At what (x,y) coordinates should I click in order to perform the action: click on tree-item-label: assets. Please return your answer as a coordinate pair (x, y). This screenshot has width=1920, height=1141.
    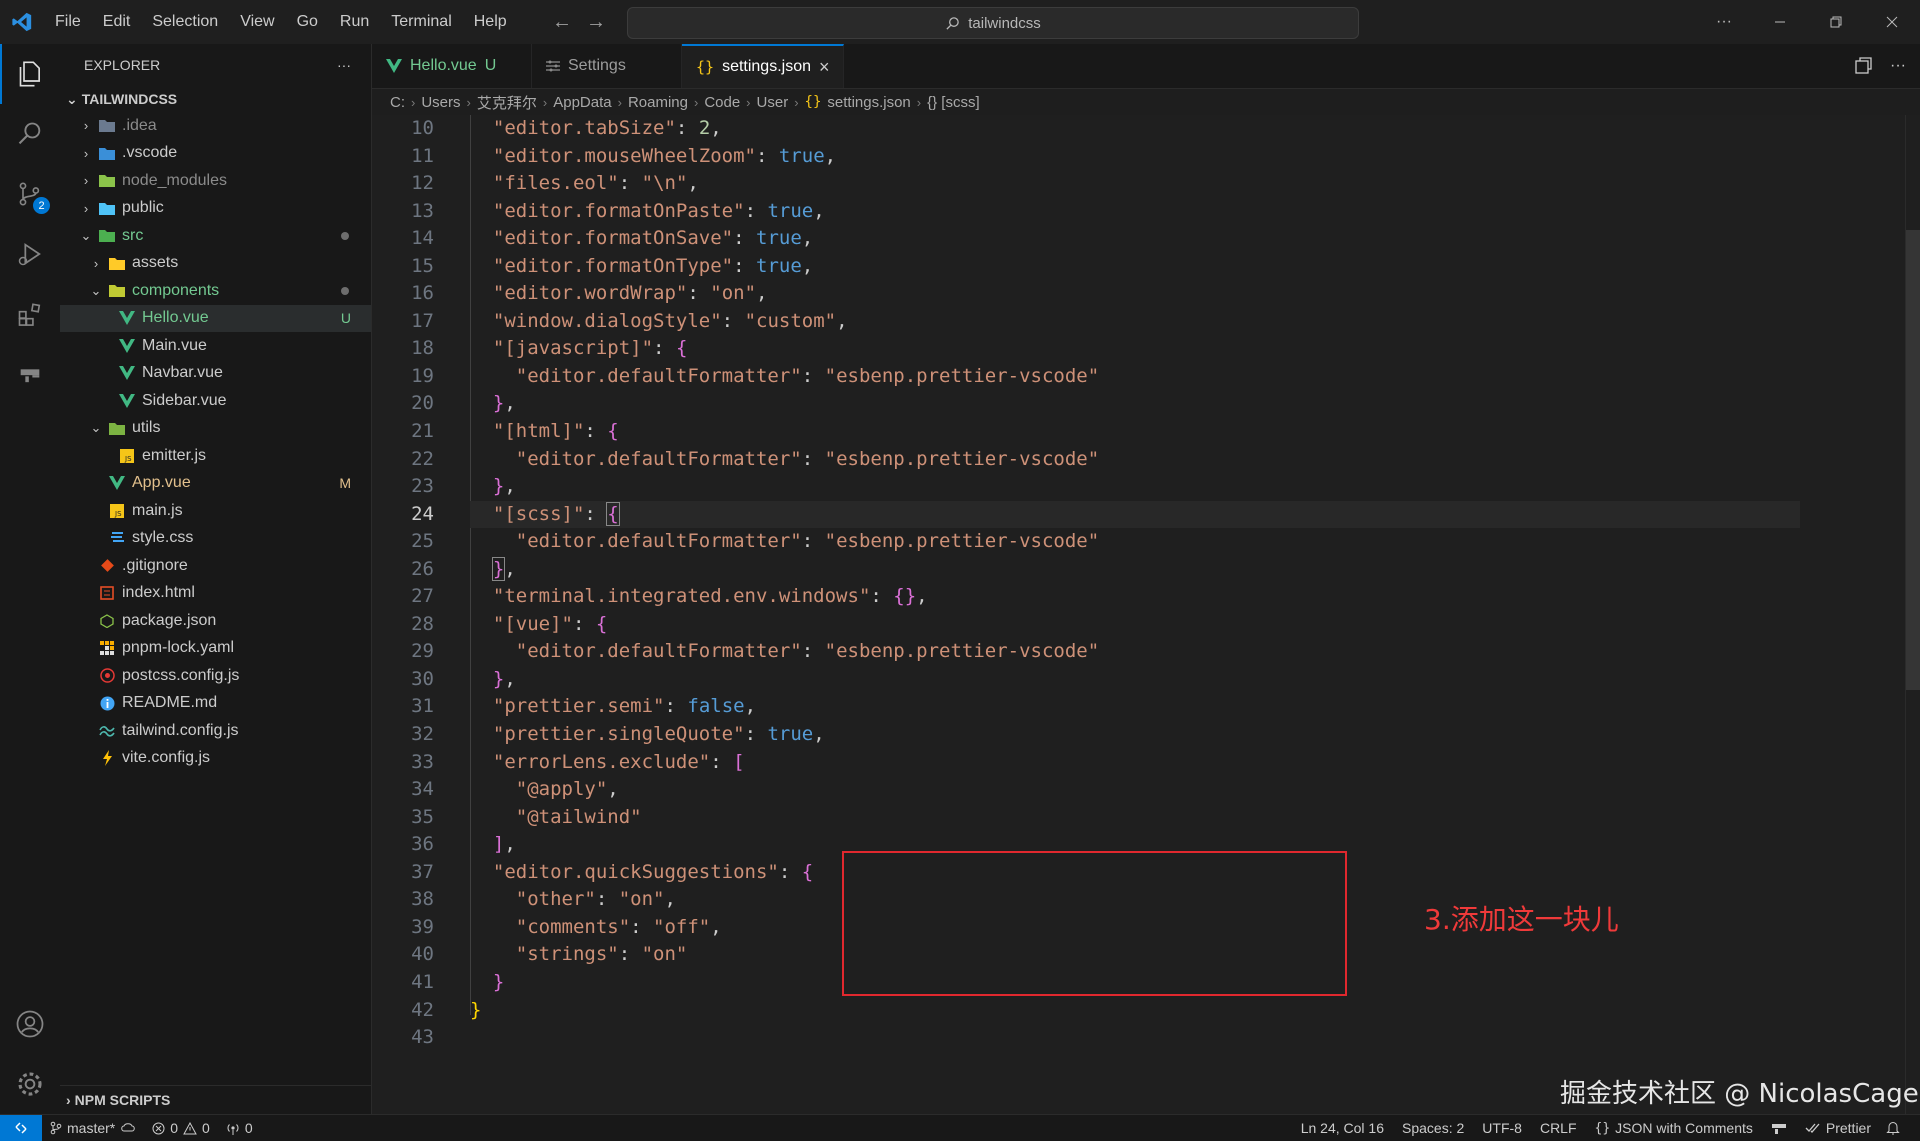
    Looking at the image, I should click on (155, 263).